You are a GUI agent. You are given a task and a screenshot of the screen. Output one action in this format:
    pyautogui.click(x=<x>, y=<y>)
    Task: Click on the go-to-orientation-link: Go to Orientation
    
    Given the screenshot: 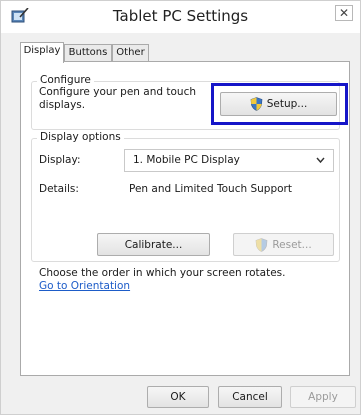 What is the action you would take?
    pyautogui.click(x=84, y=286)
    